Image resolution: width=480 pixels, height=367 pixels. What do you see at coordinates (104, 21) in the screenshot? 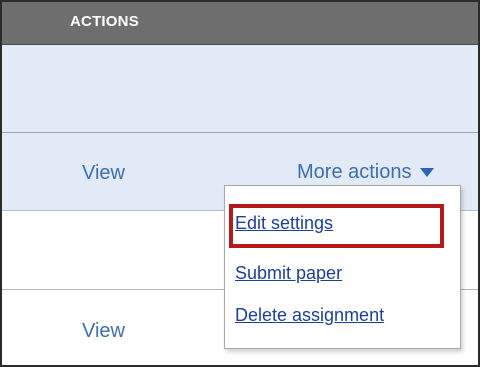
I see `actions-column-header: ACTIONS` at bounding box center [104, 21].